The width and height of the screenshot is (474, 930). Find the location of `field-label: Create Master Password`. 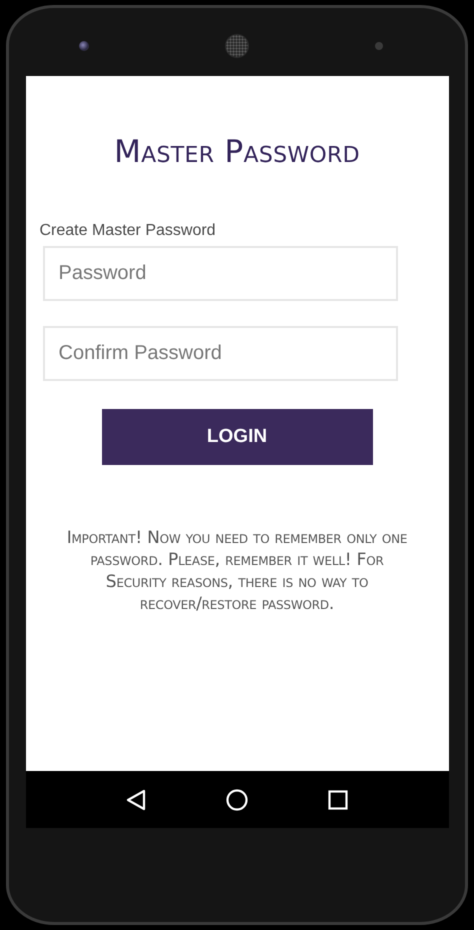

field-label: Create Master Password is located at coordinates (128, 231).